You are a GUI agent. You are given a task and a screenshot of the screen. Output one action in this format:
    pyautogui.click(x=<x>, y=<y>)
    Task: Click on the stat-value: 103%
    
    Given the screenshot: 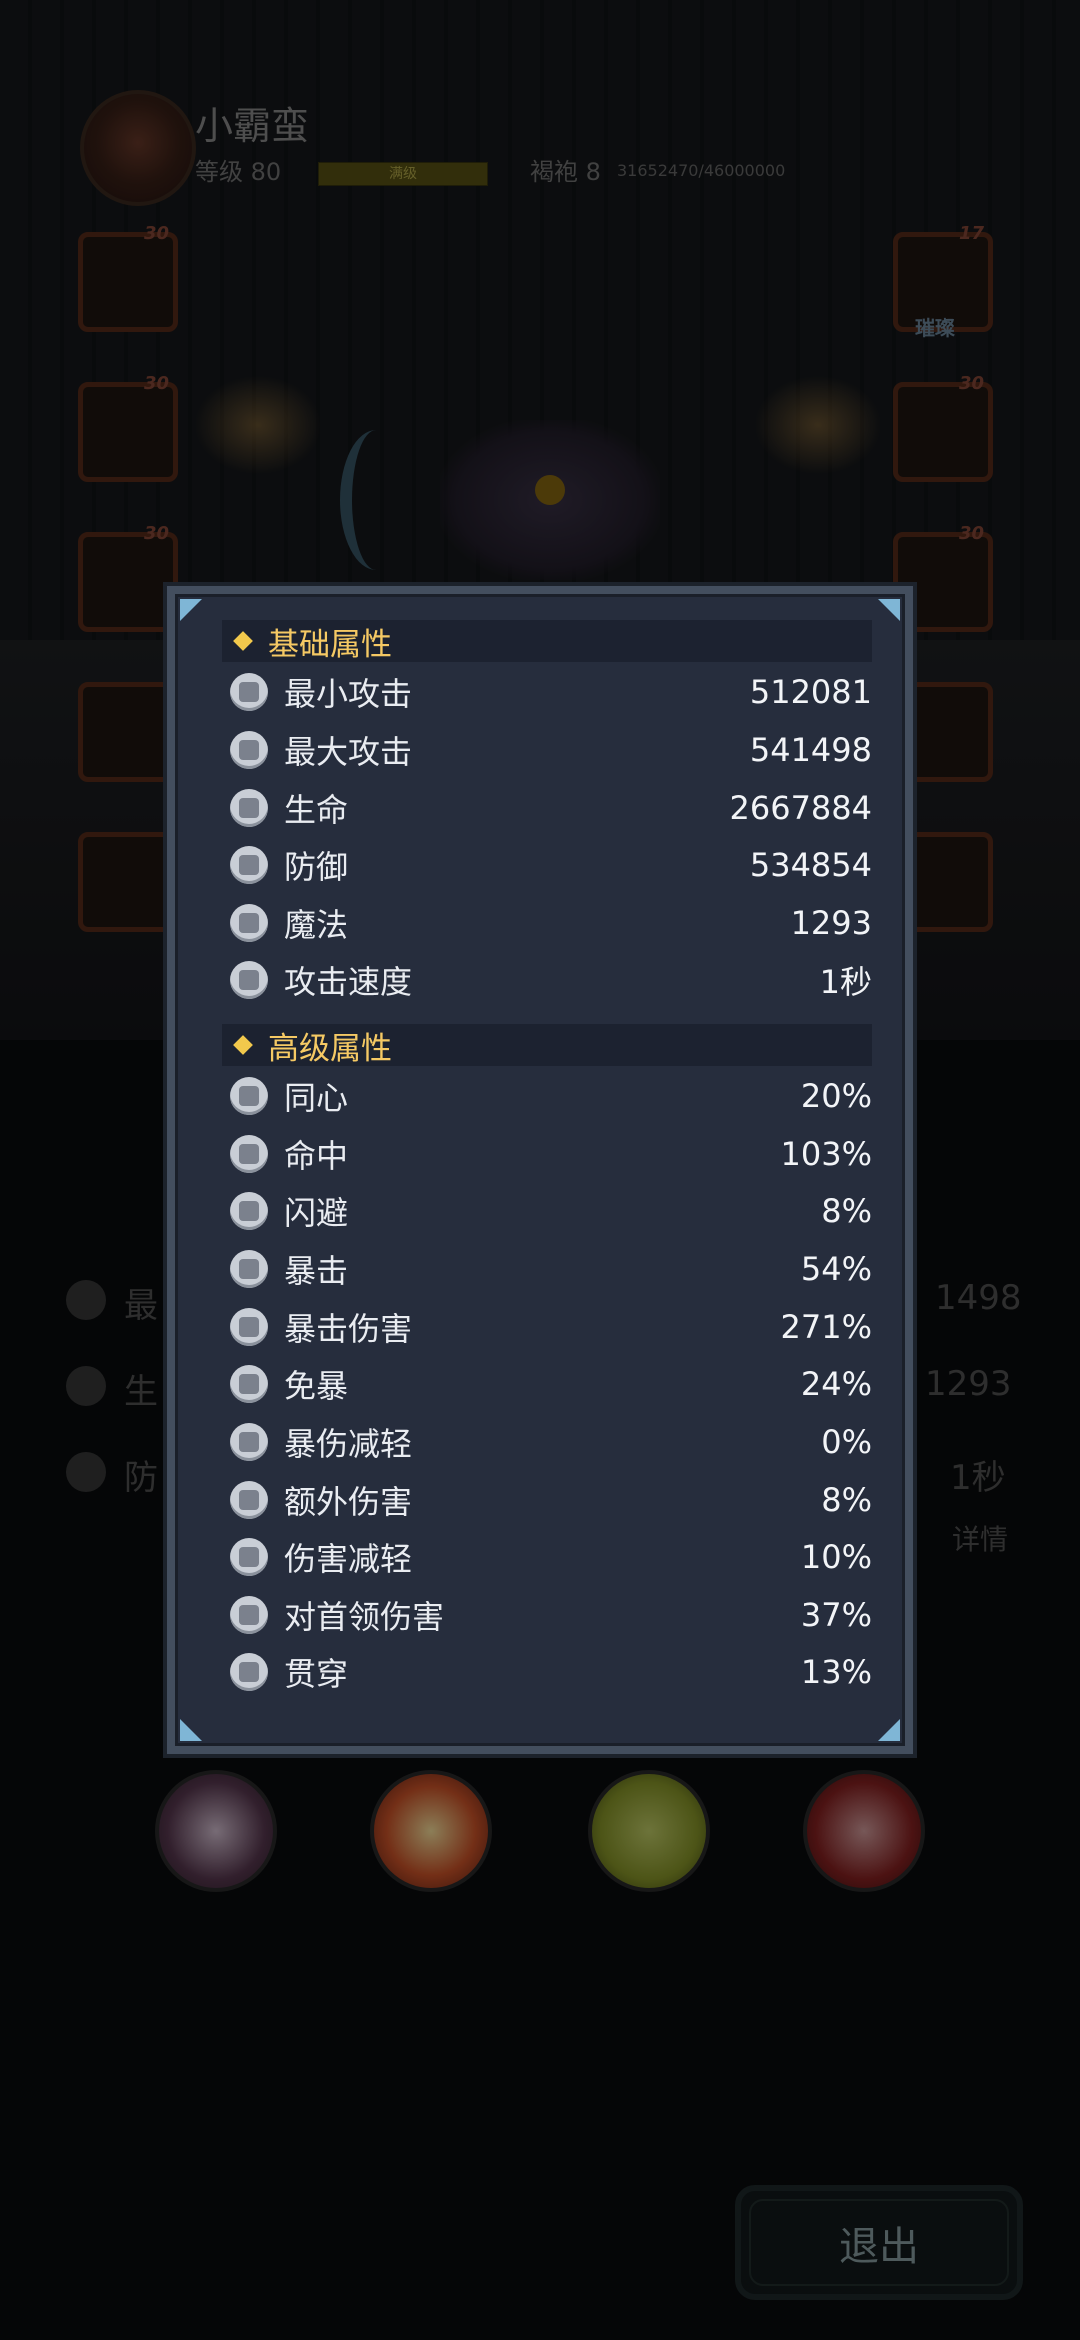 What is the action you would take?
    pyautogui.click(x=826, y=1154)
    